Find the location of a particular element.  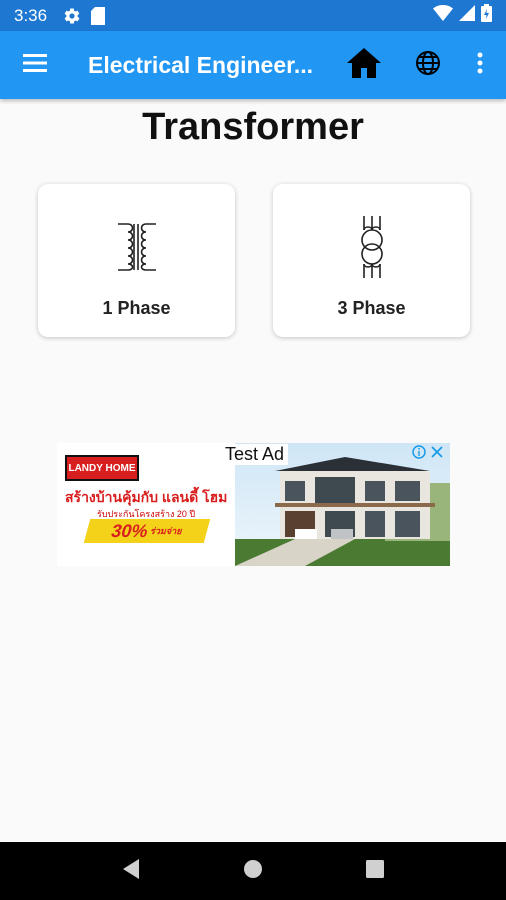

recents-button is located at coordinates (375, 871).